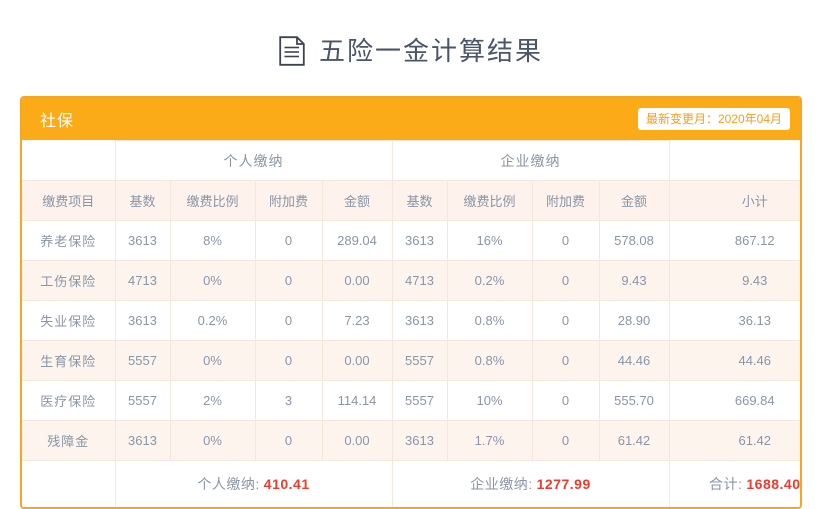 This screenshot has width=822, height=509. What do you see at coordinates (419, 200) in the screenshot?
I see `col-header-enterprise-base: 基数` at bounding box center [419, 200].